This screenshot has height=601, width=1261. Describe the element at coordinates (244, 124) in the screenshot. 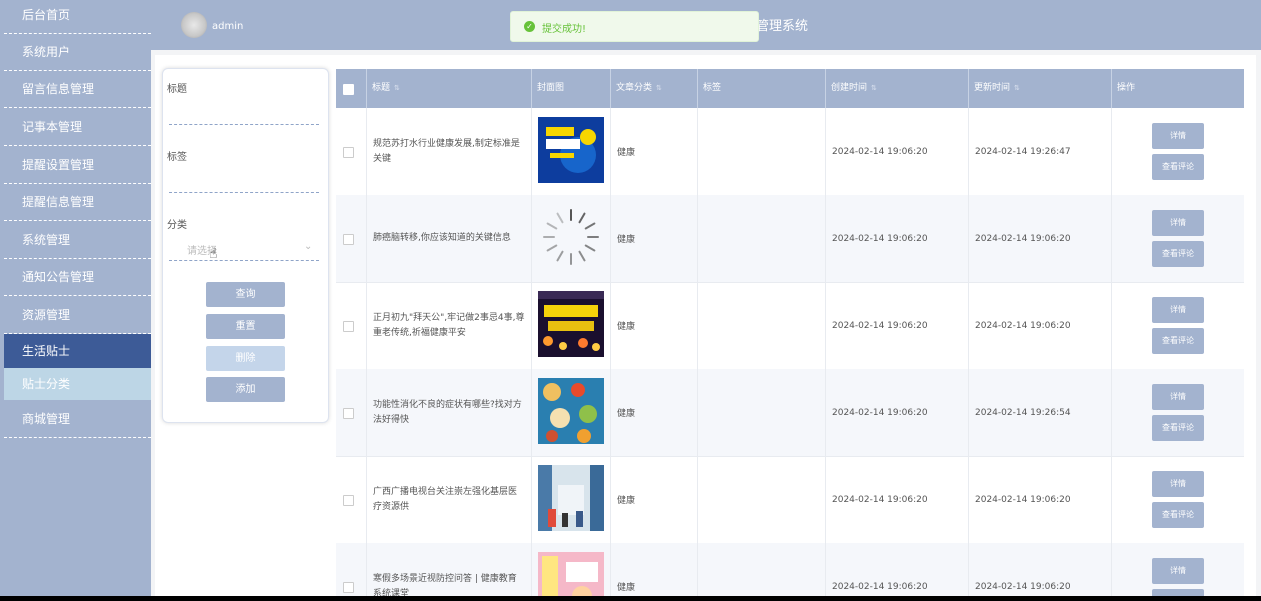

I see `title-input` at that location.